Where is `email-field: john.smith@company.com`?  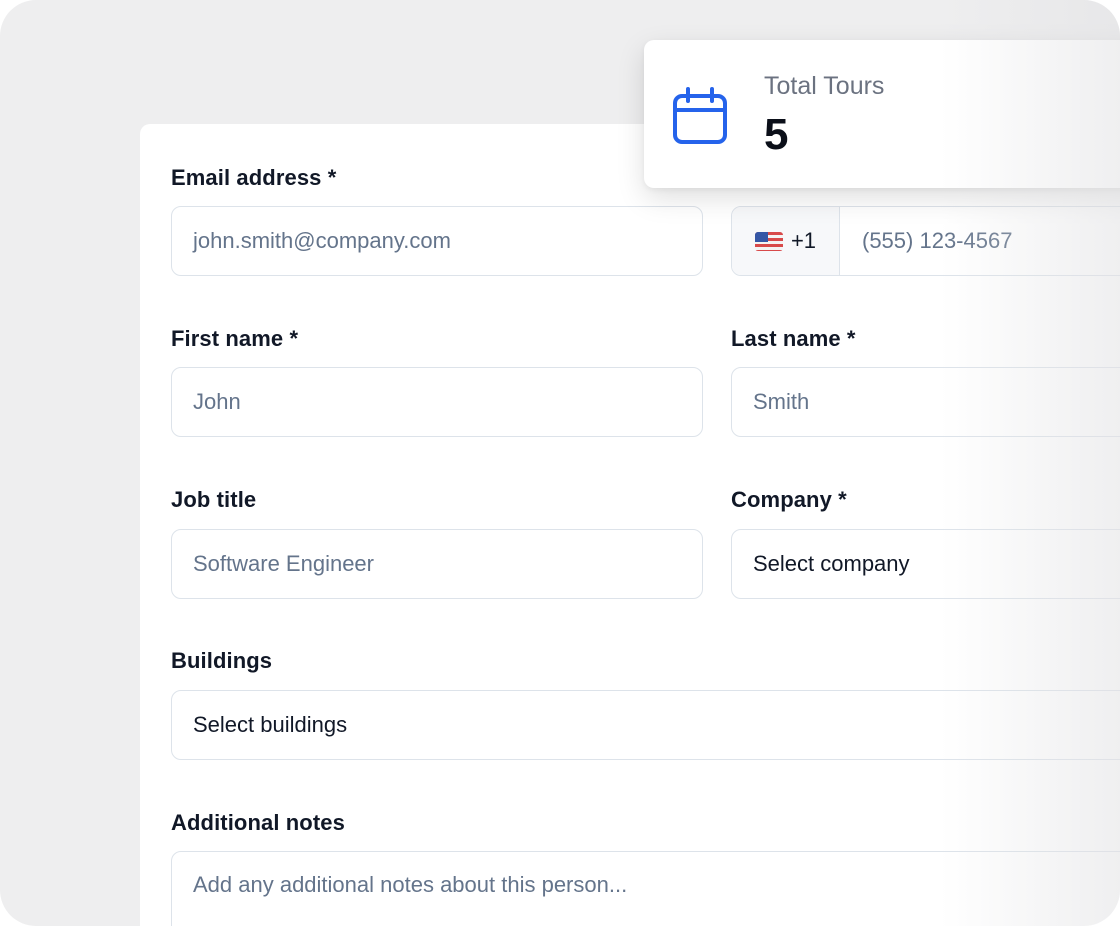
email-field: john.smith@company.com is located at coordinates (437, 241).